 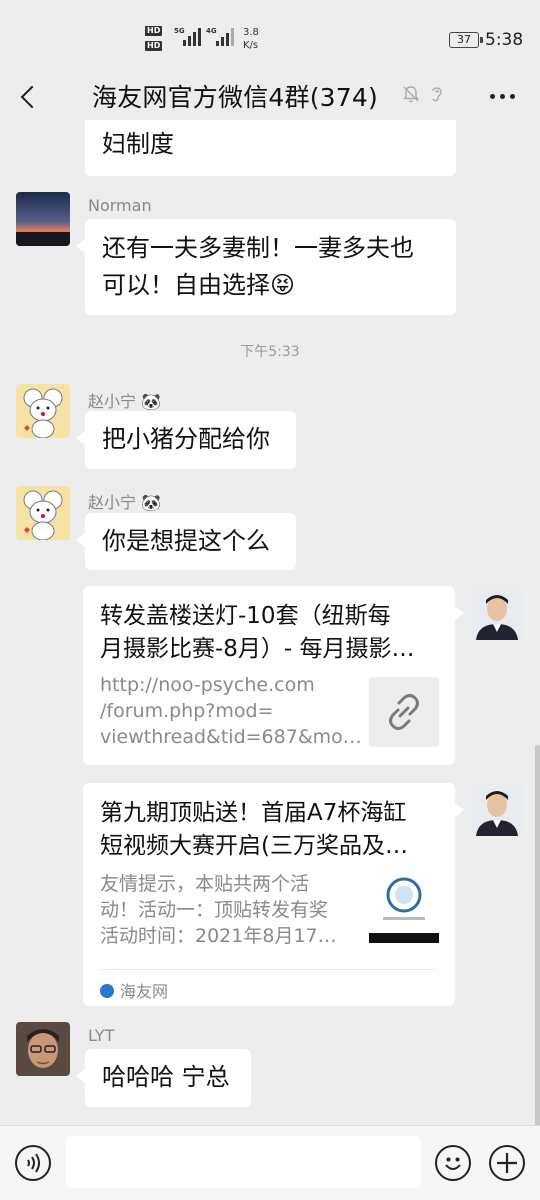 What do you see at coordinates (186, 285) in the screenshot?
I see `message-text: 可以！自由选择` at bounding box center [186, 285].